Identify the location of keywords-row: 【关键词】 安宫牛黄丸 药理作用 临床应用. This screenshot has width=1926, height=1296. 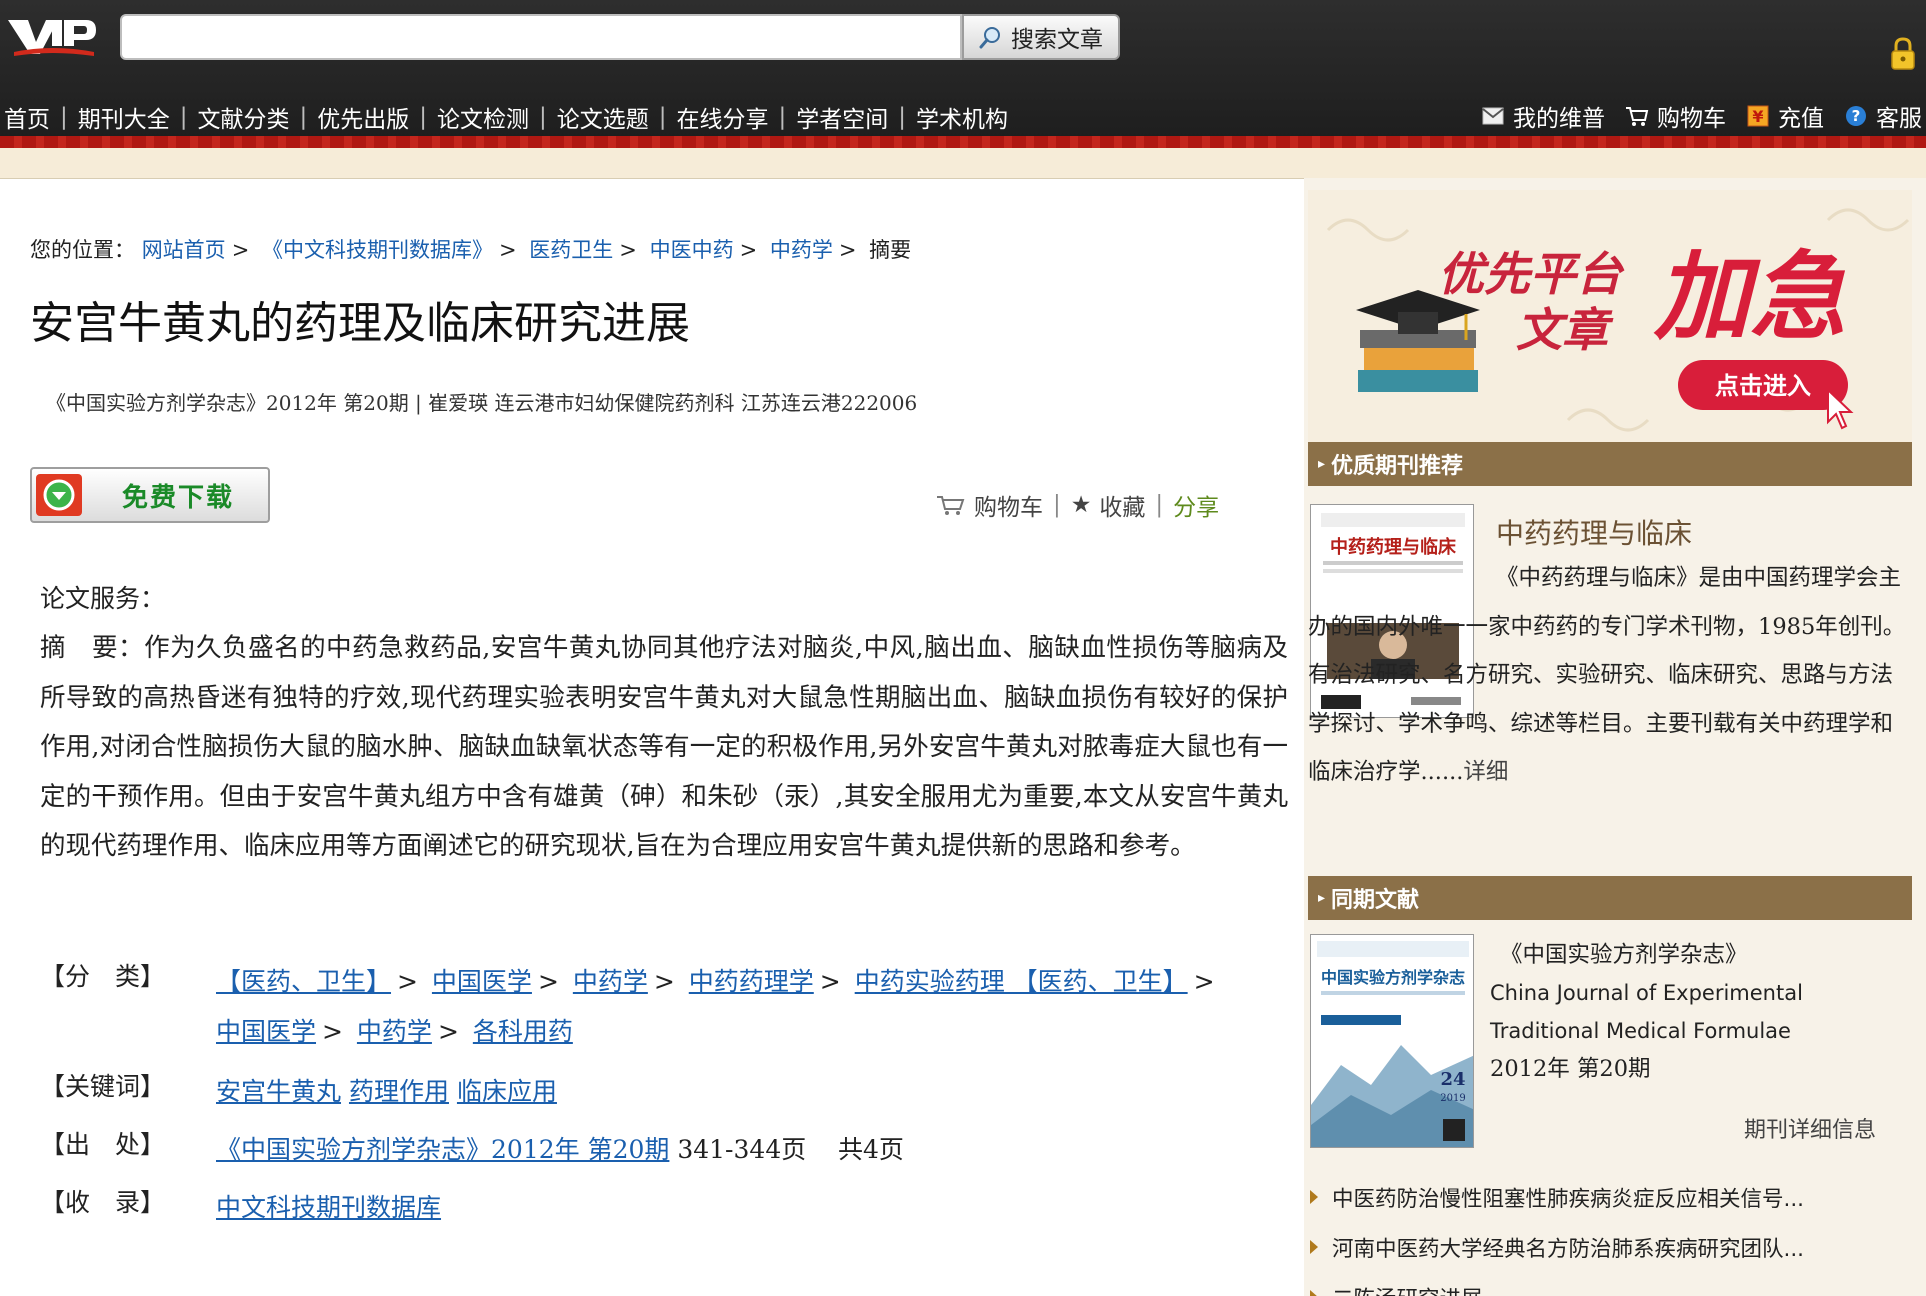
(668, 1092).